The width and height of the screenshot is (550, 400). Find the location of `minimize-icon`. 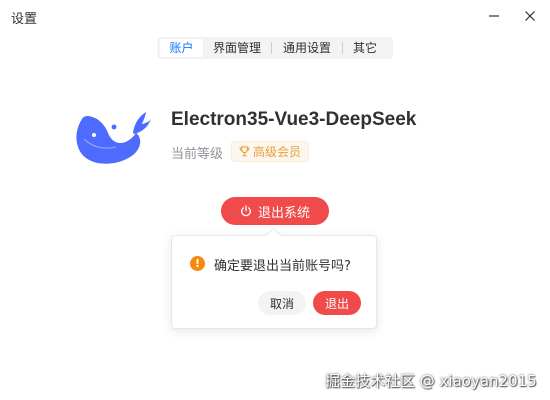

minimize-icon is located at coordinates (494, 16).